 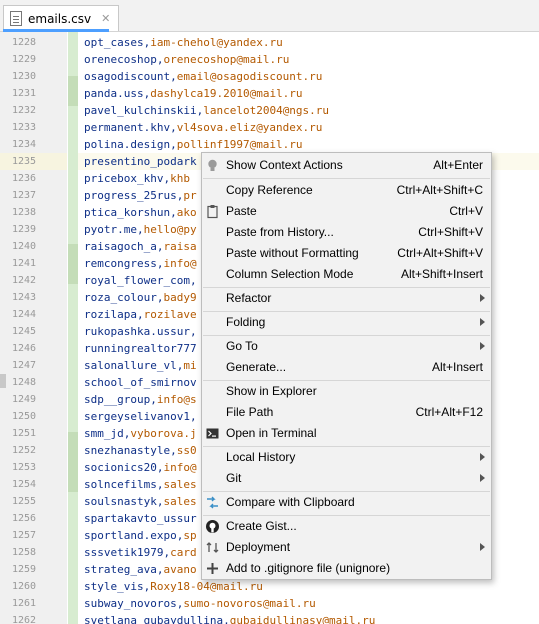 What do you see at coordinates (140, 331) in the screenshot?
I see `line-text: rukopashka.ussur,` at bounding box center [140, 331].